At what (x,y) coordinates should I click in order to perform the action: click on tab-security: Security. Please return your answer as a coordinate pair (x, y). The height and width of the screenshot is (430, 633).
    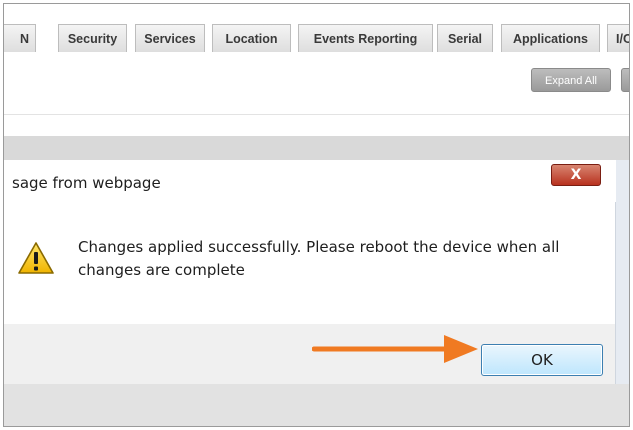
    Looking at the image, I should click on (92, 38).